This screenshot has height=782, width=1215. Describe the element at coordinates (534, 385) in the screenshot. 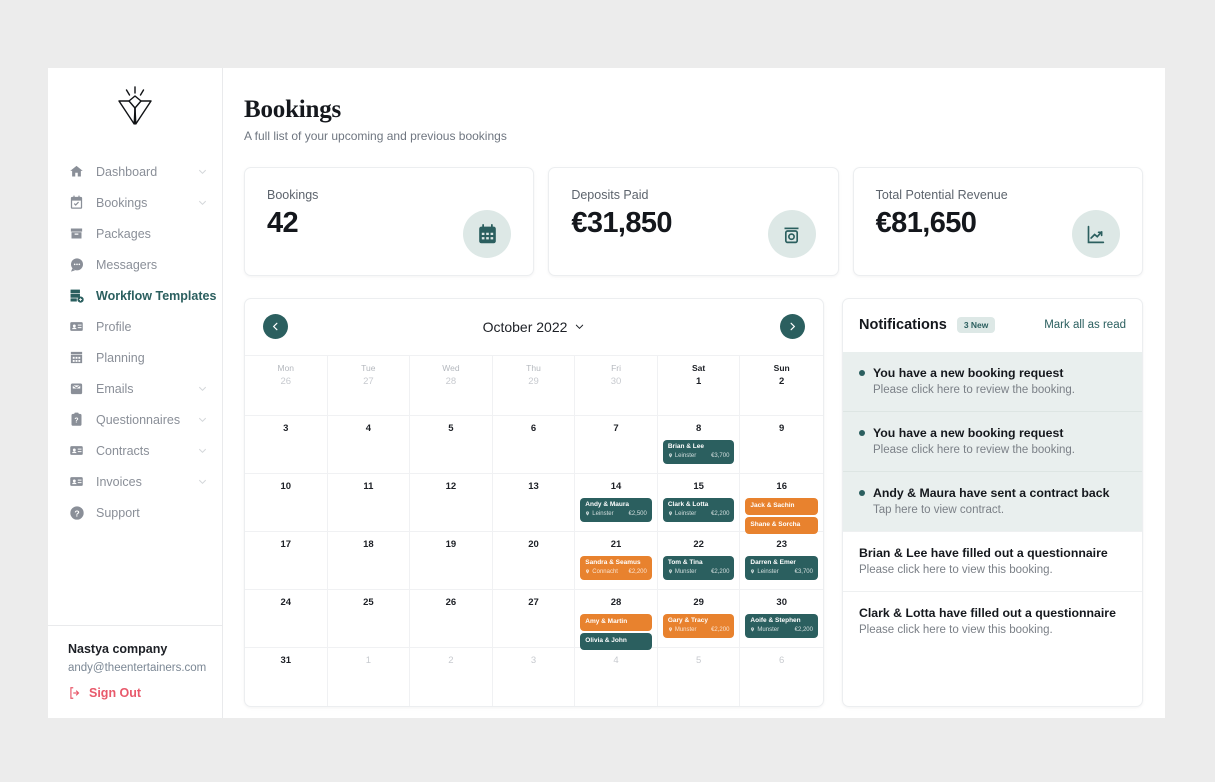

I see `calendar-day-cell: Thu 29` at that location.